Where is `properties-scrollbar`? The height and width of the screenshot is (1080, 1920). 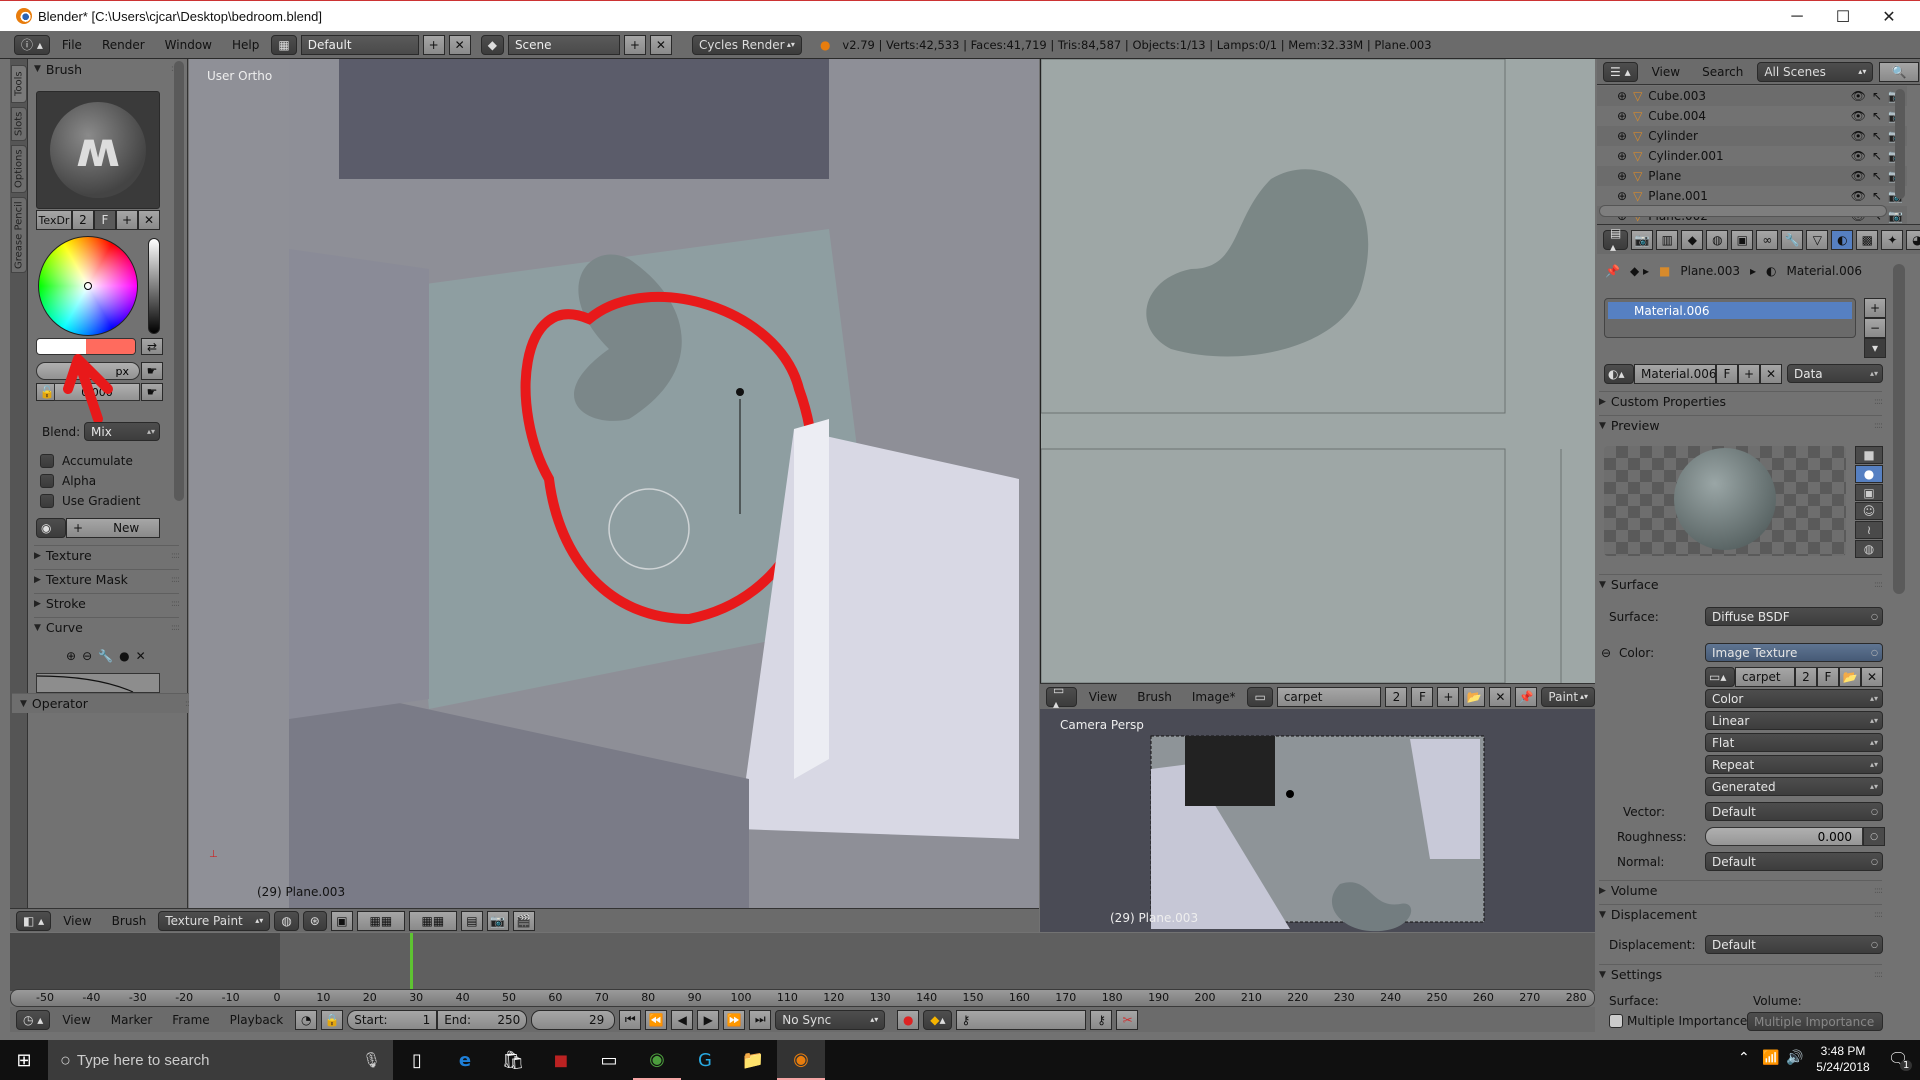
properties-scrollbar is located at coordinates (1899, 429).